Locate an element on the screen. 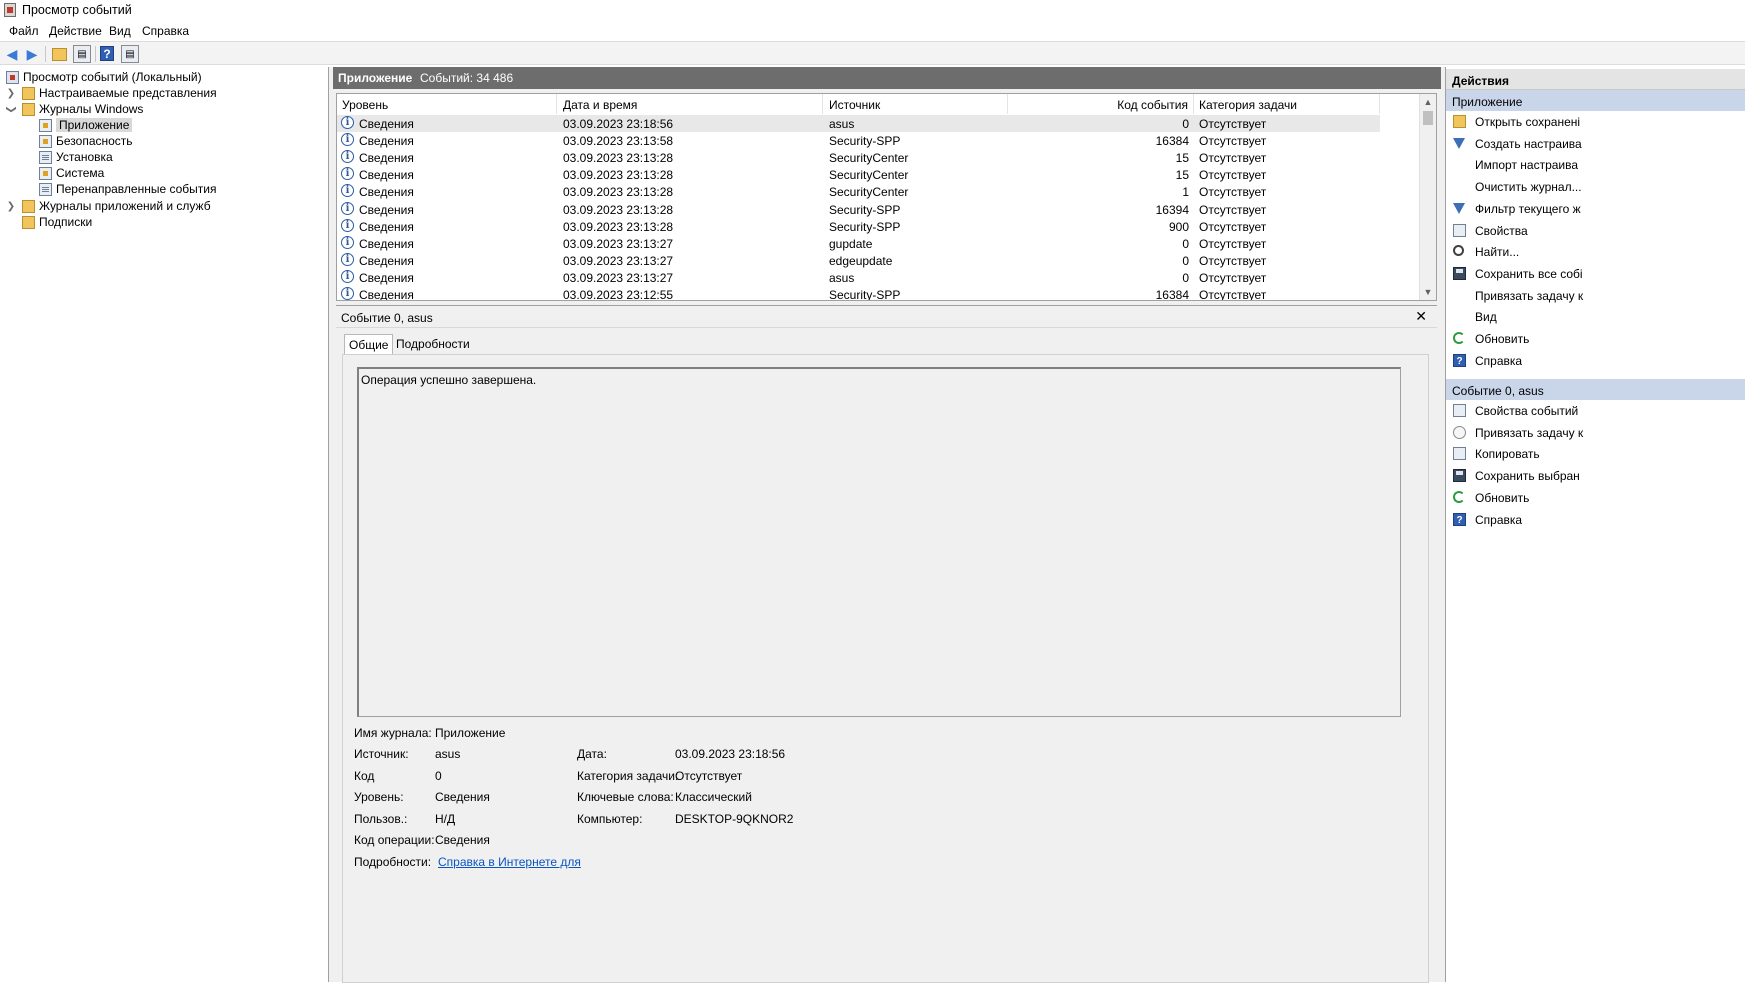  tree-app-services-logs: ❯ Журналы приложений и служб is located at coordinates (108, 206).